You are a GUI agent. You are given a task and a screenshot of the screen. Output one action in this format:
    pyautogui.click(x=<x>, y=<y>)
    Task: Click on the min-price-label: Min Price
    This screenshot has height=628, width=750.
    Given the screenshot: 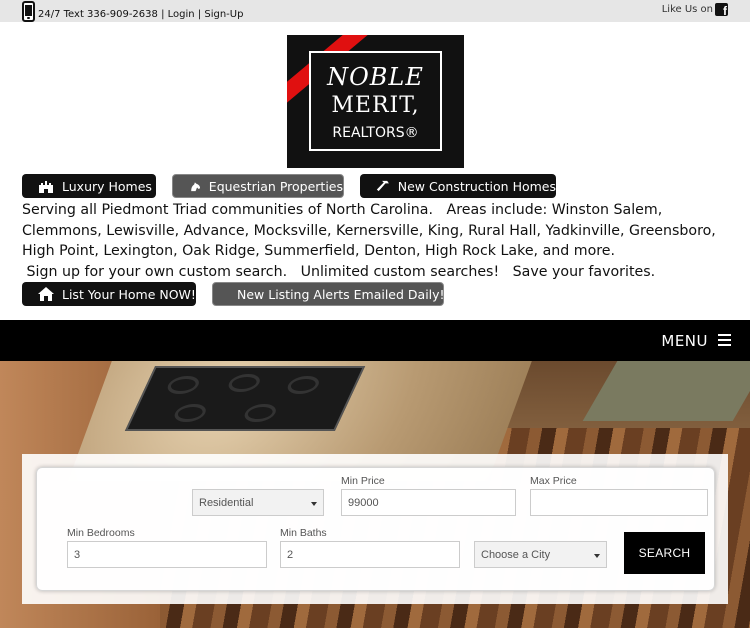 What is the action you would take?
    pyautogui.click(x=363, y=481)
    